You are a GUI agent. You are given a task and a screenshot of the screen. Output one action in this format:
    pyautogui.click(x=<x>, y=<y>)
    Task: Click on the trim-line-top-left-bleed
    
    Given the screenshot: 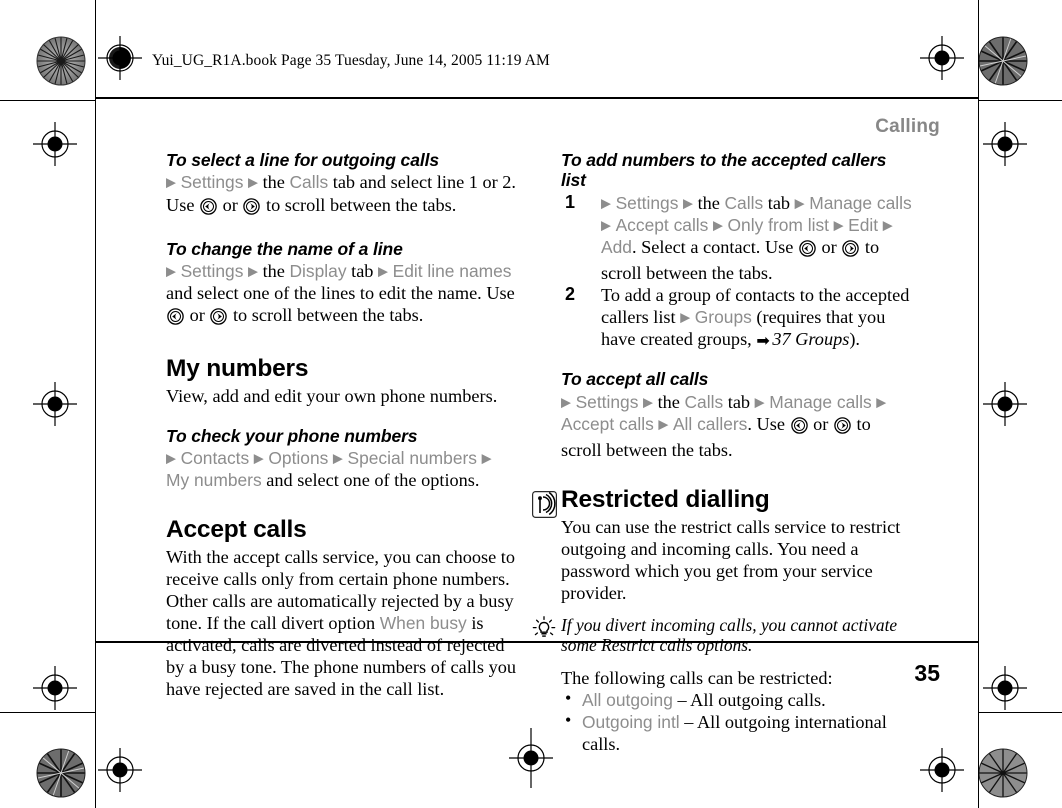 What is the action you would take?
    pyautogui.click(x=47, y=100)
    